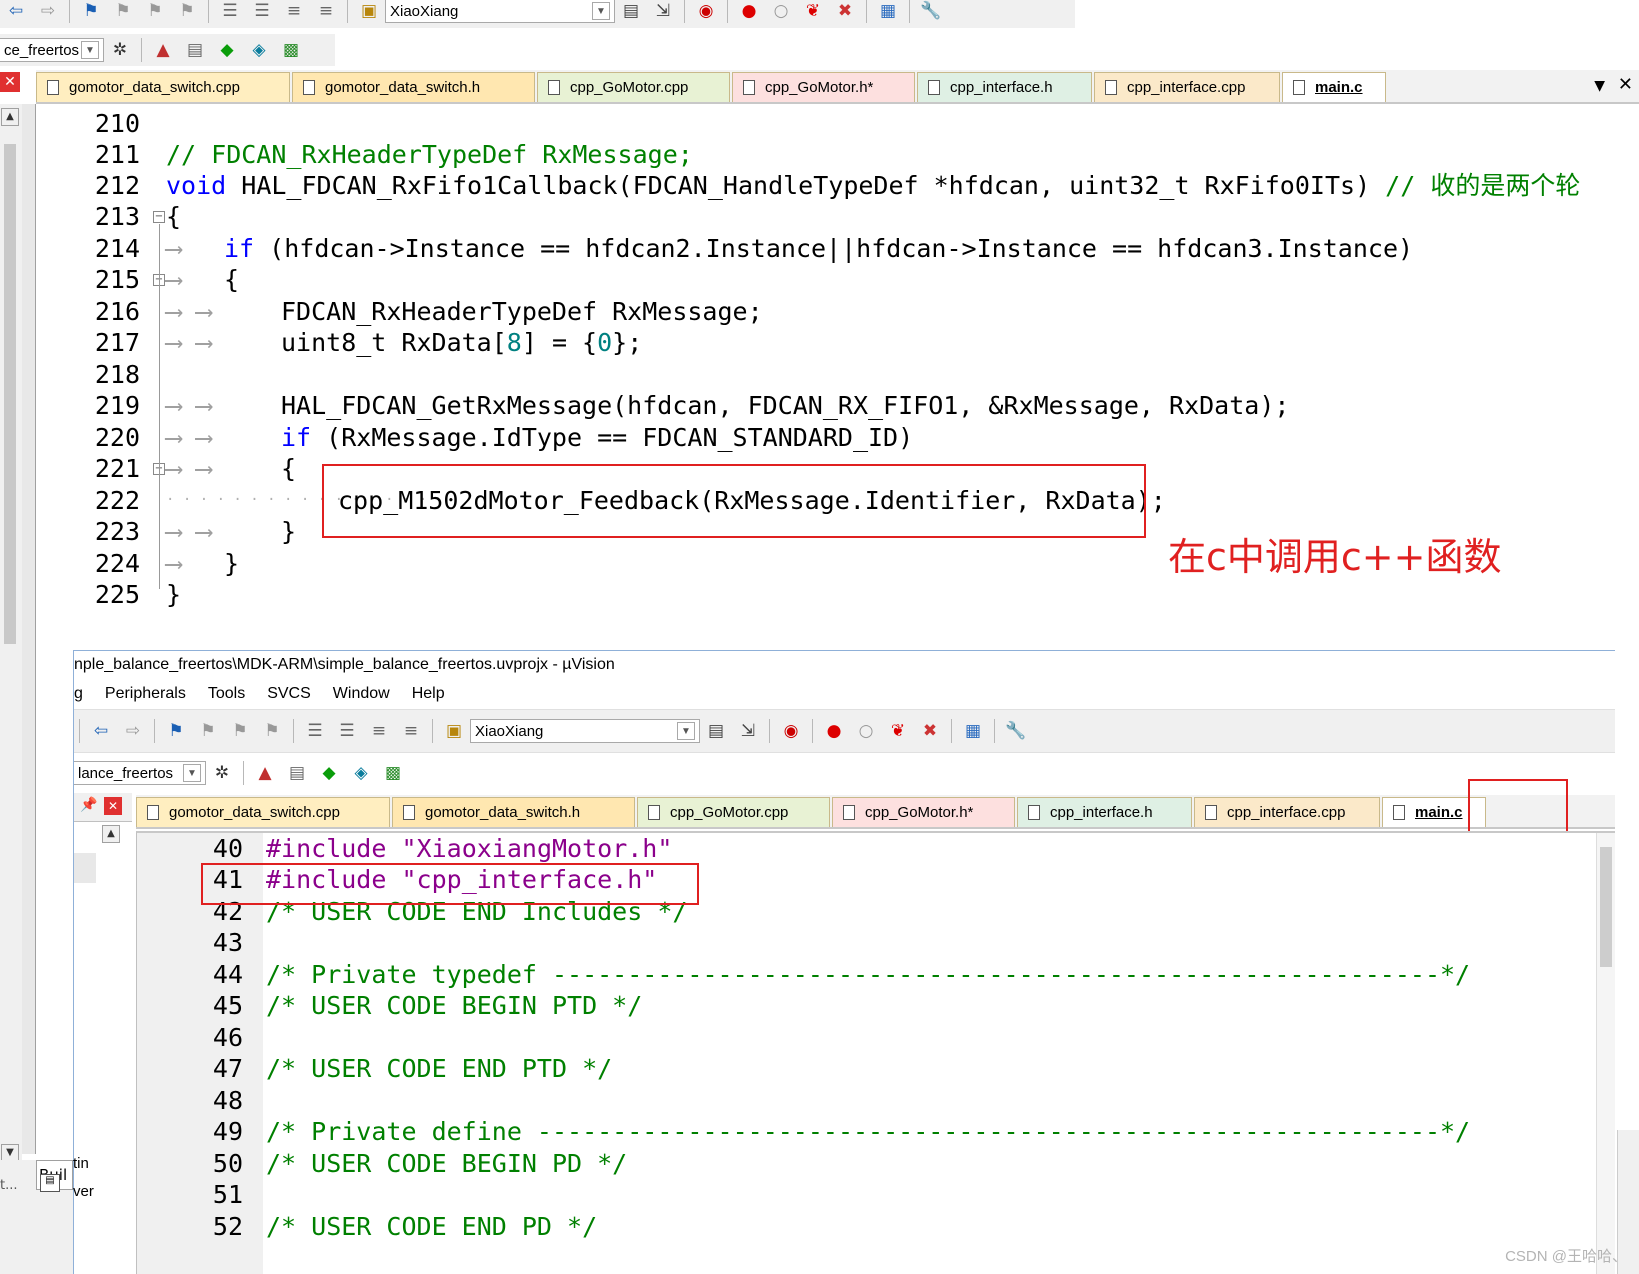 Image resolution: width=1639 pixels, height=1274 pixels. Describe the element at coordinates (428, 694) in the screenshot. I see `menu-help: Help` at that location.